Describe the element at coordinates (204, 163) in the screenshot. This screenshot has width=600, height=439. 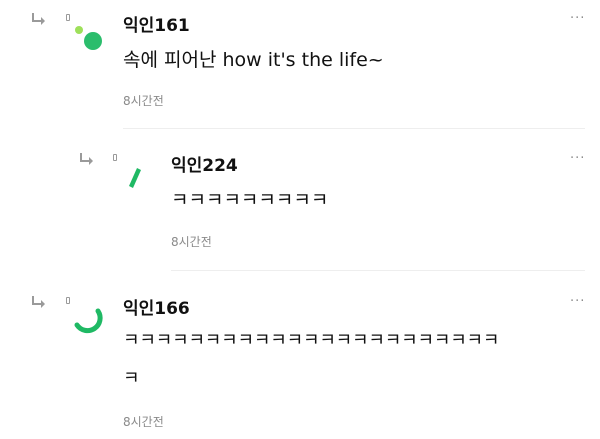
I see `nickname: 익인224` at that location.